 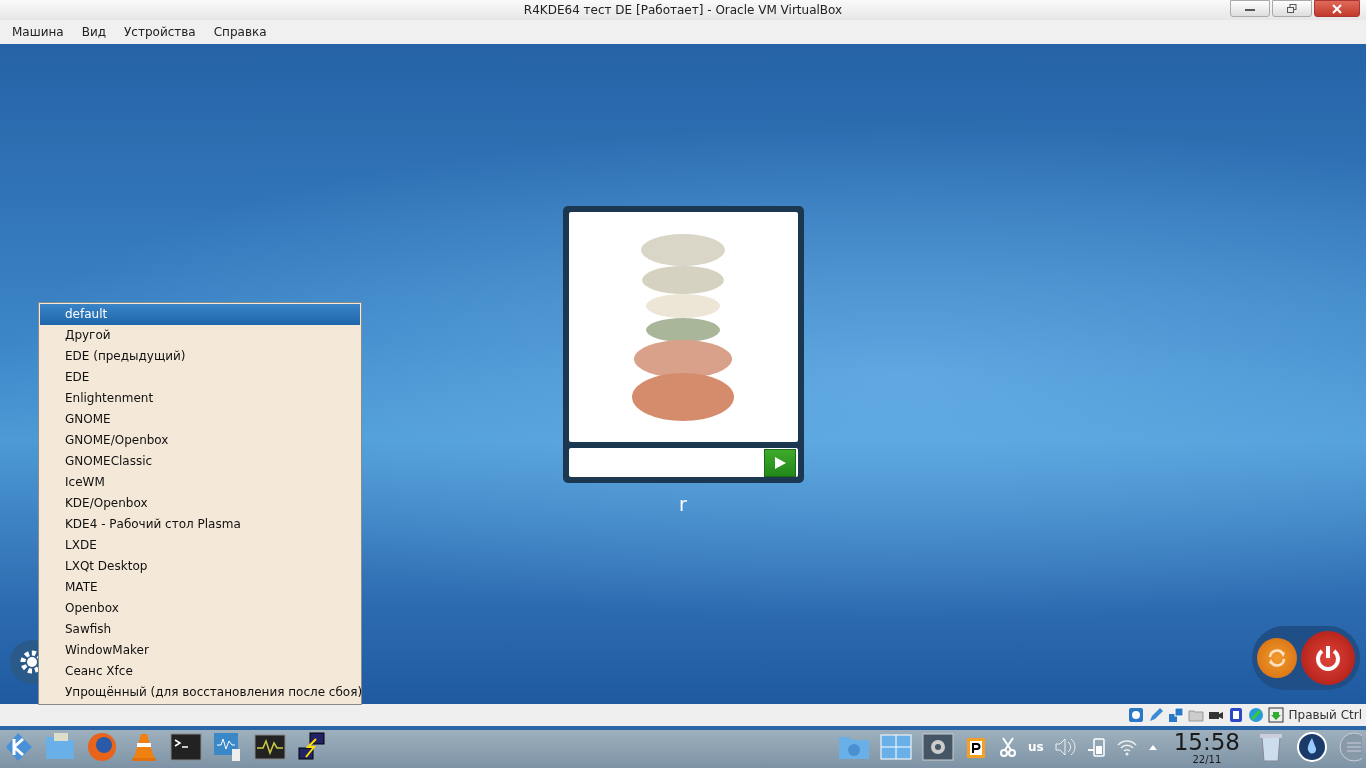 What do you see at coordinates (200, 461) in the screenshot?
I see `session-option: GNOMEClassic` at bounding box center [200, 461].